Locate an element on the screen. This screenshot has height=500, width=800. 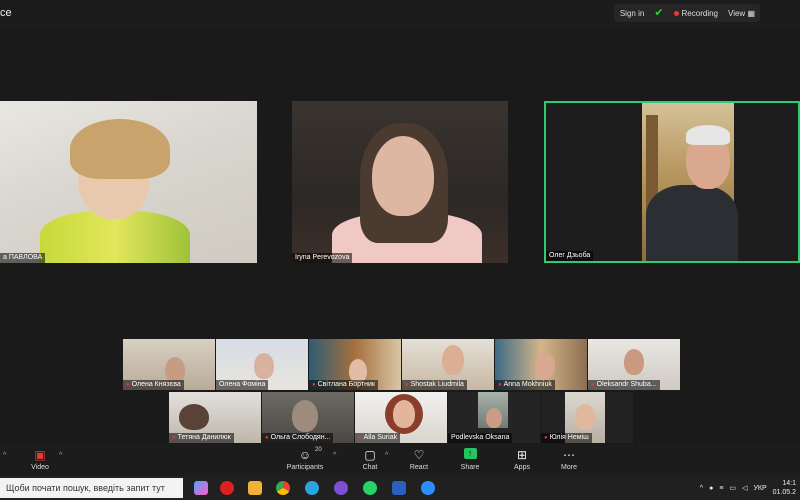
shield-icon: ✔ is located at coordinates (658, 13).